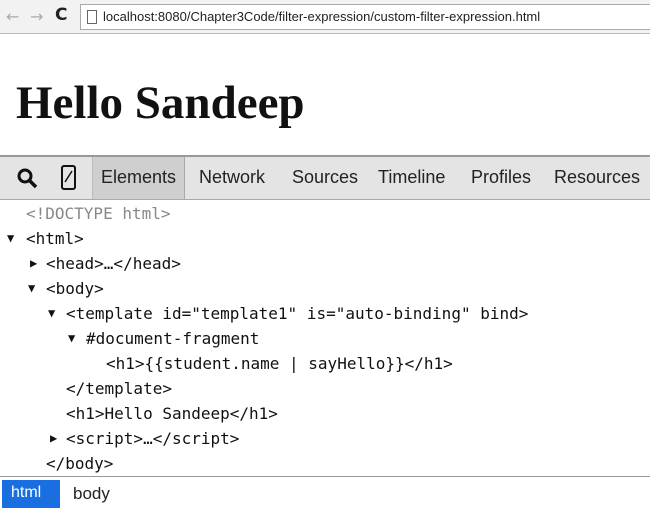  What do you see at coordinates (12, 16) in the screenshot?
I see `back-button: ←` at bounding box center [12, 16].